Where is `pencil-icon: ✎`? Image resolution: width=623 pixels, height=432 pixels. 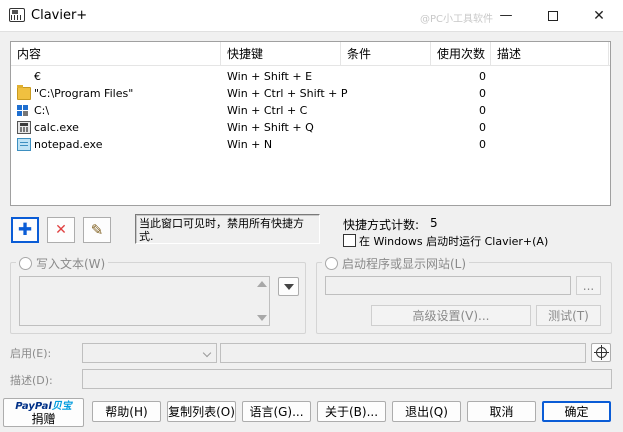 pencil-icon: ✎ is located at coordinates (97, 230).